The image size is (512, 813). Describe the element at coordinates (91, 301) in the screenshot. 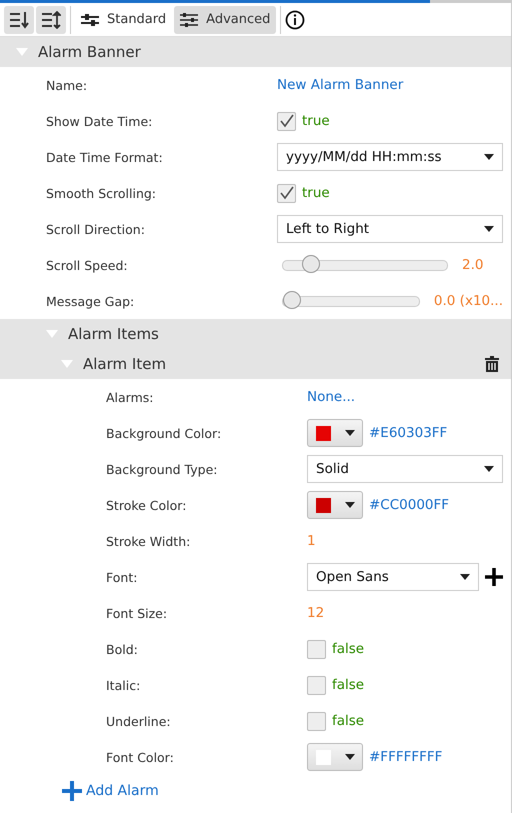

I see `property-label: Message Gap:` at that location.